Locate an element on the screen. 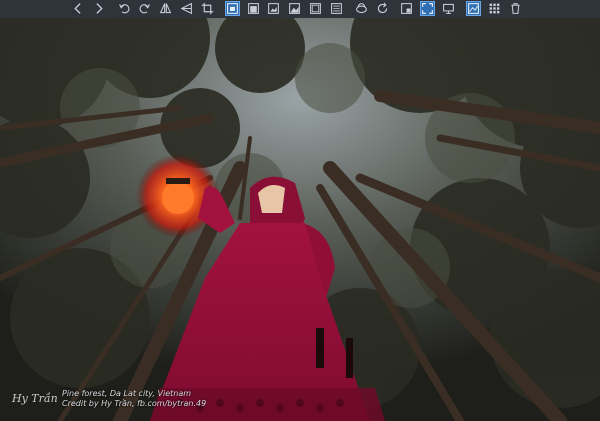  thumbnails-icon is located at coordinates (494, 8).